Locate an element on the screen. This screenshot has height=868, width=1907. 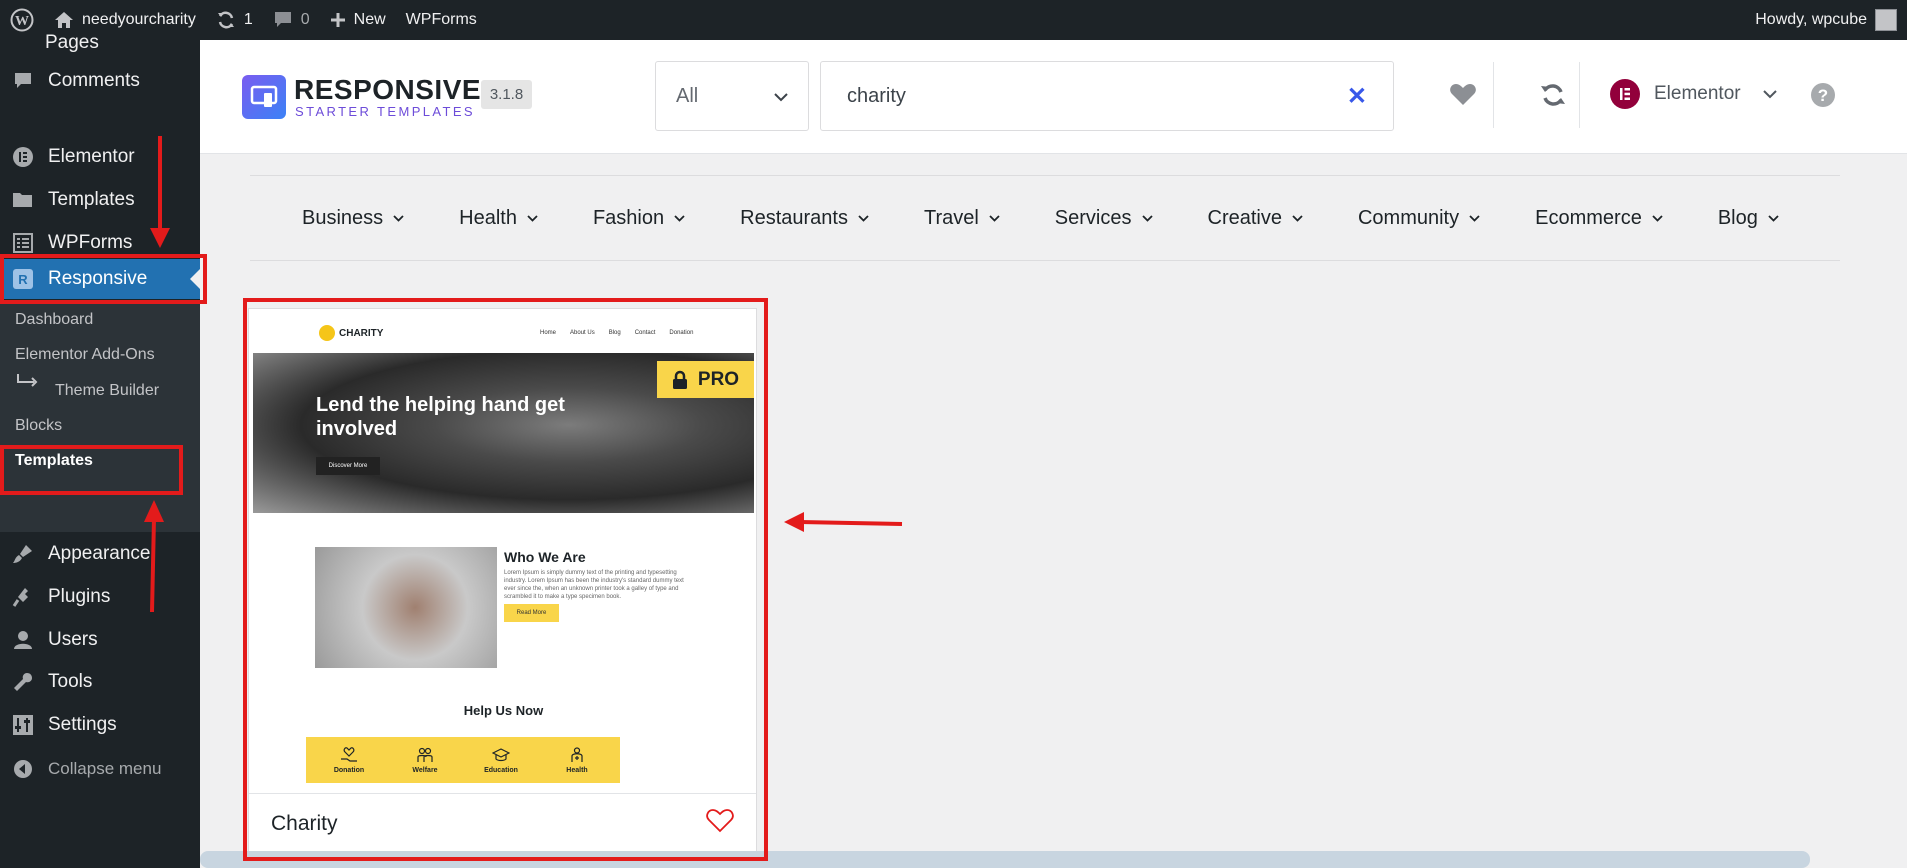
arrow-up-to-templates is located at coordinates (154, 556).